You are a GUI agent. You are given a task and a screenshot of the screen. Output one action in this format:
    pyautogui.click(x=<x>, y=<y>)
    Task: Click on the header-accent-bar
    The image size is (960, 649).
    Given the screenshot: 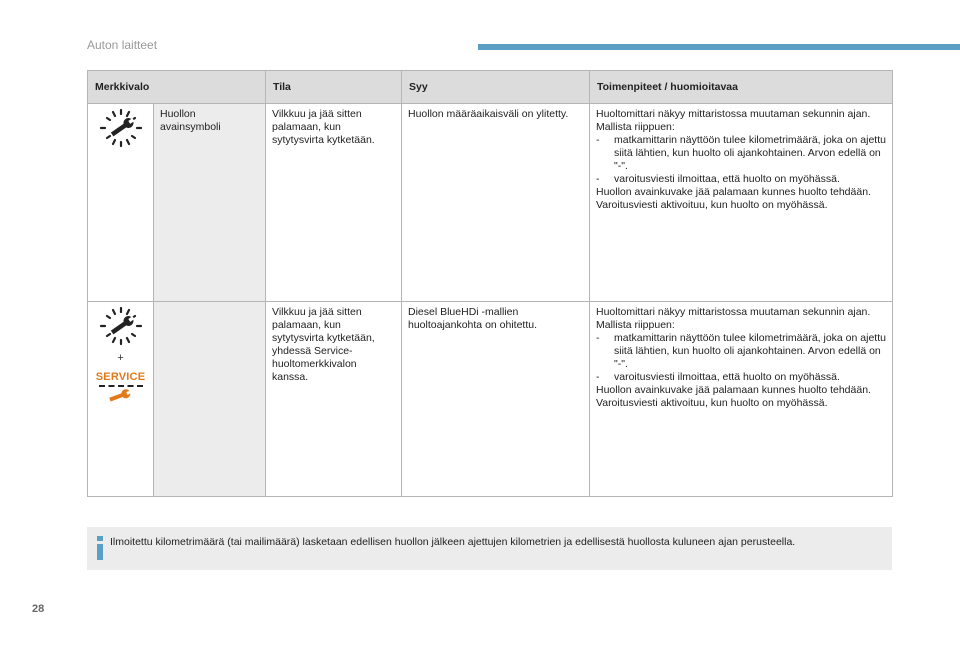 What is the action you would take?
    pyautogui.click(x=719, y=47)
    